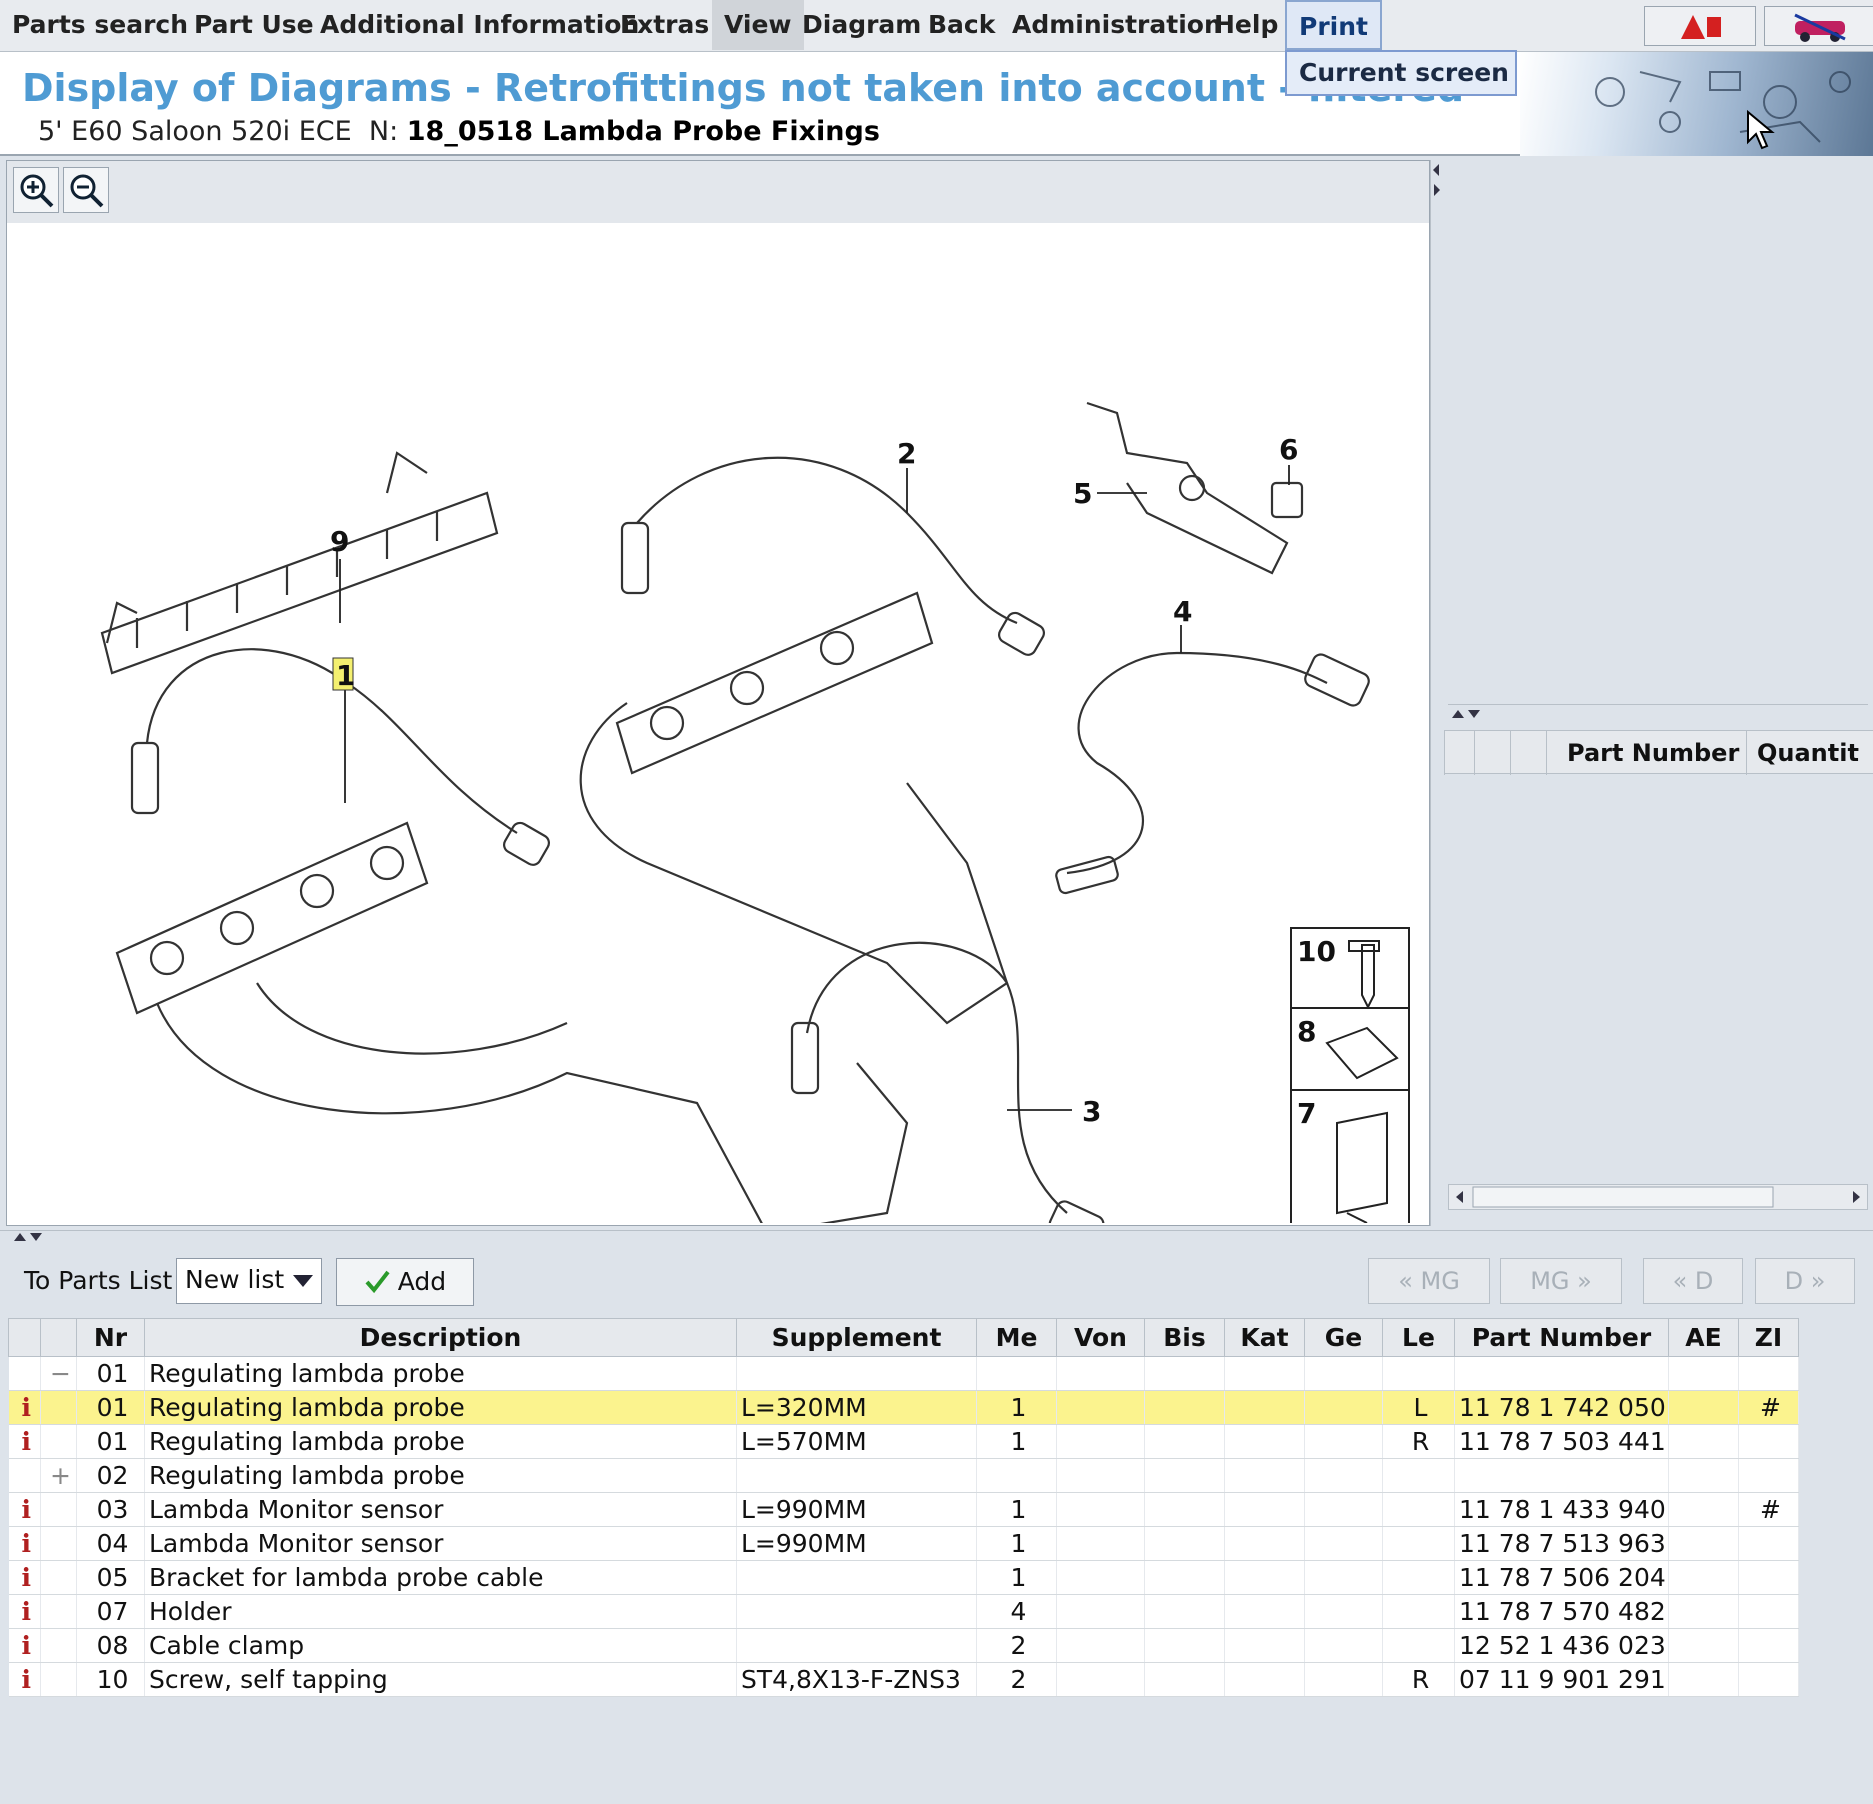 Image resolution: width=1873 pixels, height=1804 pixels. I want to click on menu-extras: Extras, so click(664, 25).